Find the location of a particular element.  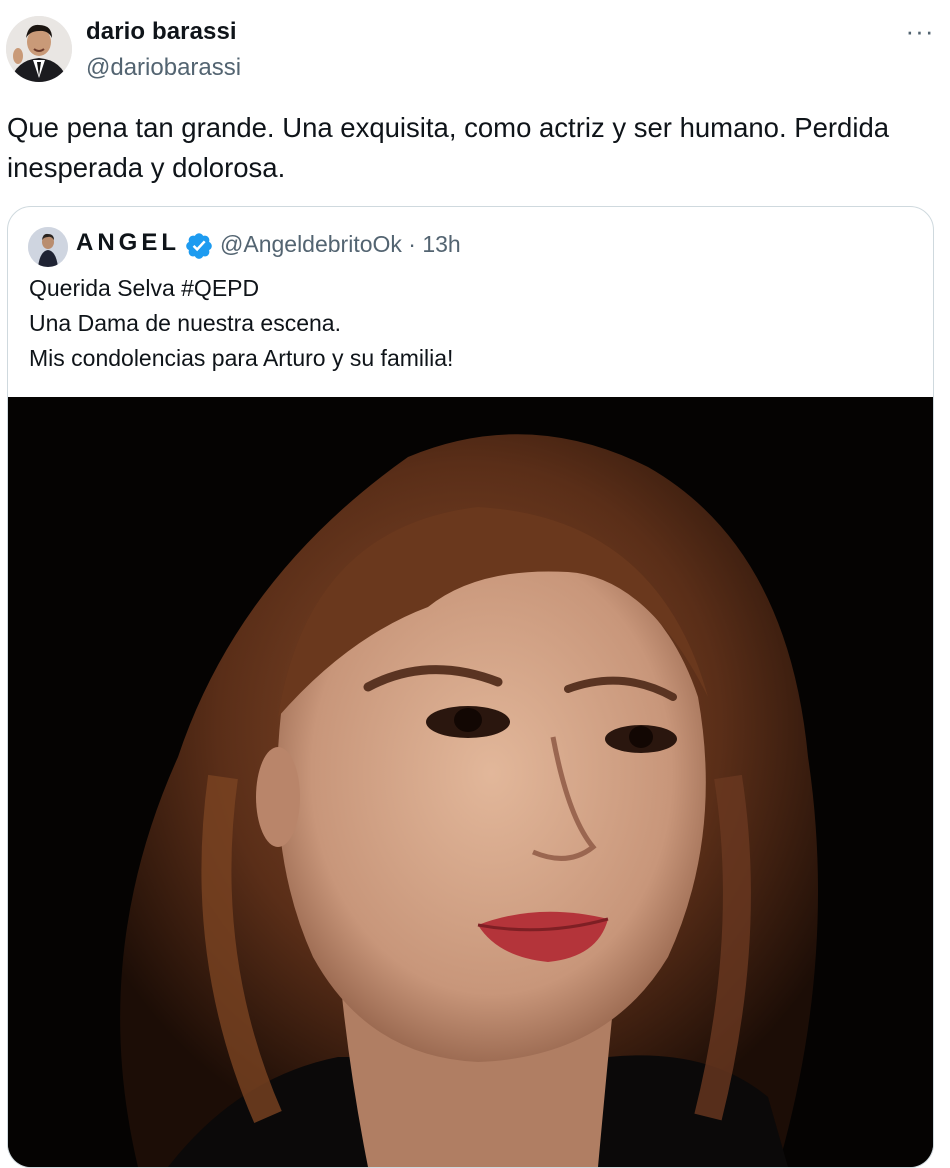

quoted-text-line: Una Dama de nuestra escena. is located at coordinates (185, 323).